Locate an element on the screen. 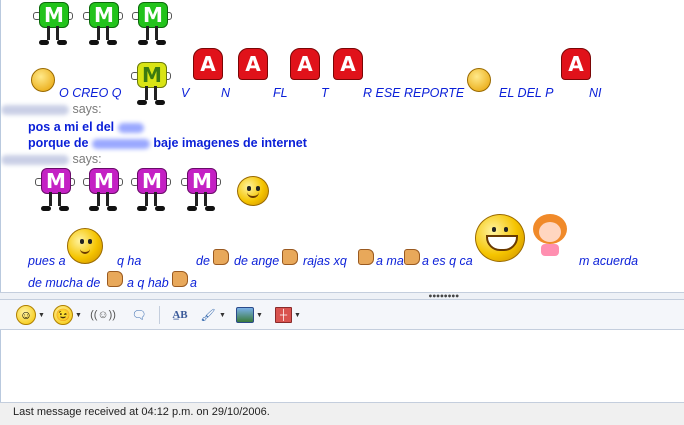 The image size is (684, 425). toolbar-divider is located at coordinates (159, 315).